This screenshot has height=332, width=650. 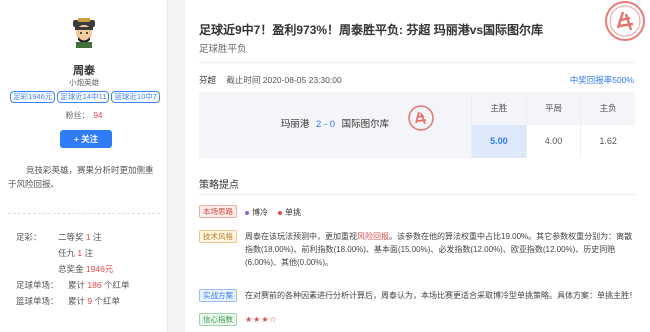 What do you see at coordinates (84, 71) in the screenshot?
I see `profile-name: 周泰` at bounding box center [84, 71].